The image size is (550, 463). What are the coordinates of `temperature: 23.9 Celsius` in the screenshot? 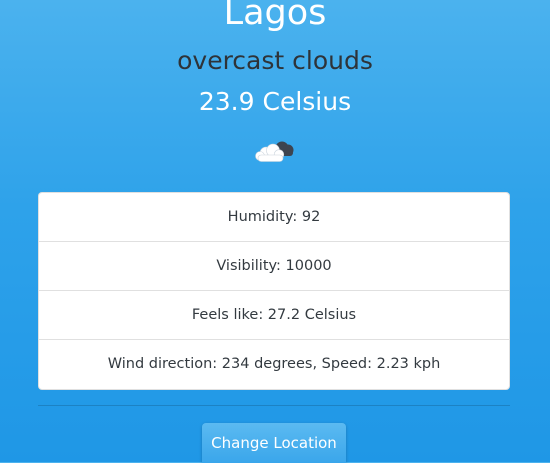 It's located at (275, 101).